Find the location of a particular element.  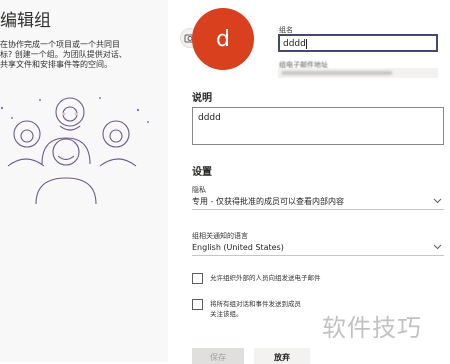

language-value: English (United States) is located at coordinates (238, 247).